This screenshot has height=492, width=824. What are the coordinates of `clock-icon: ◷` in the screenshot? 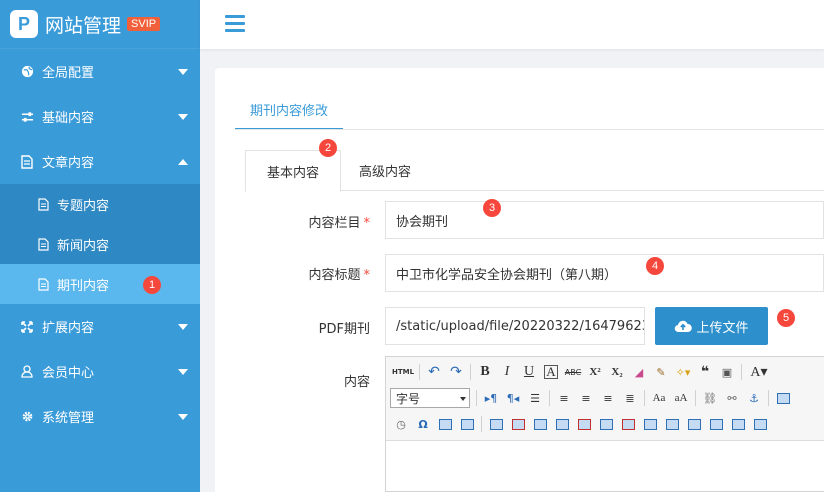 It's located at (401, 424).